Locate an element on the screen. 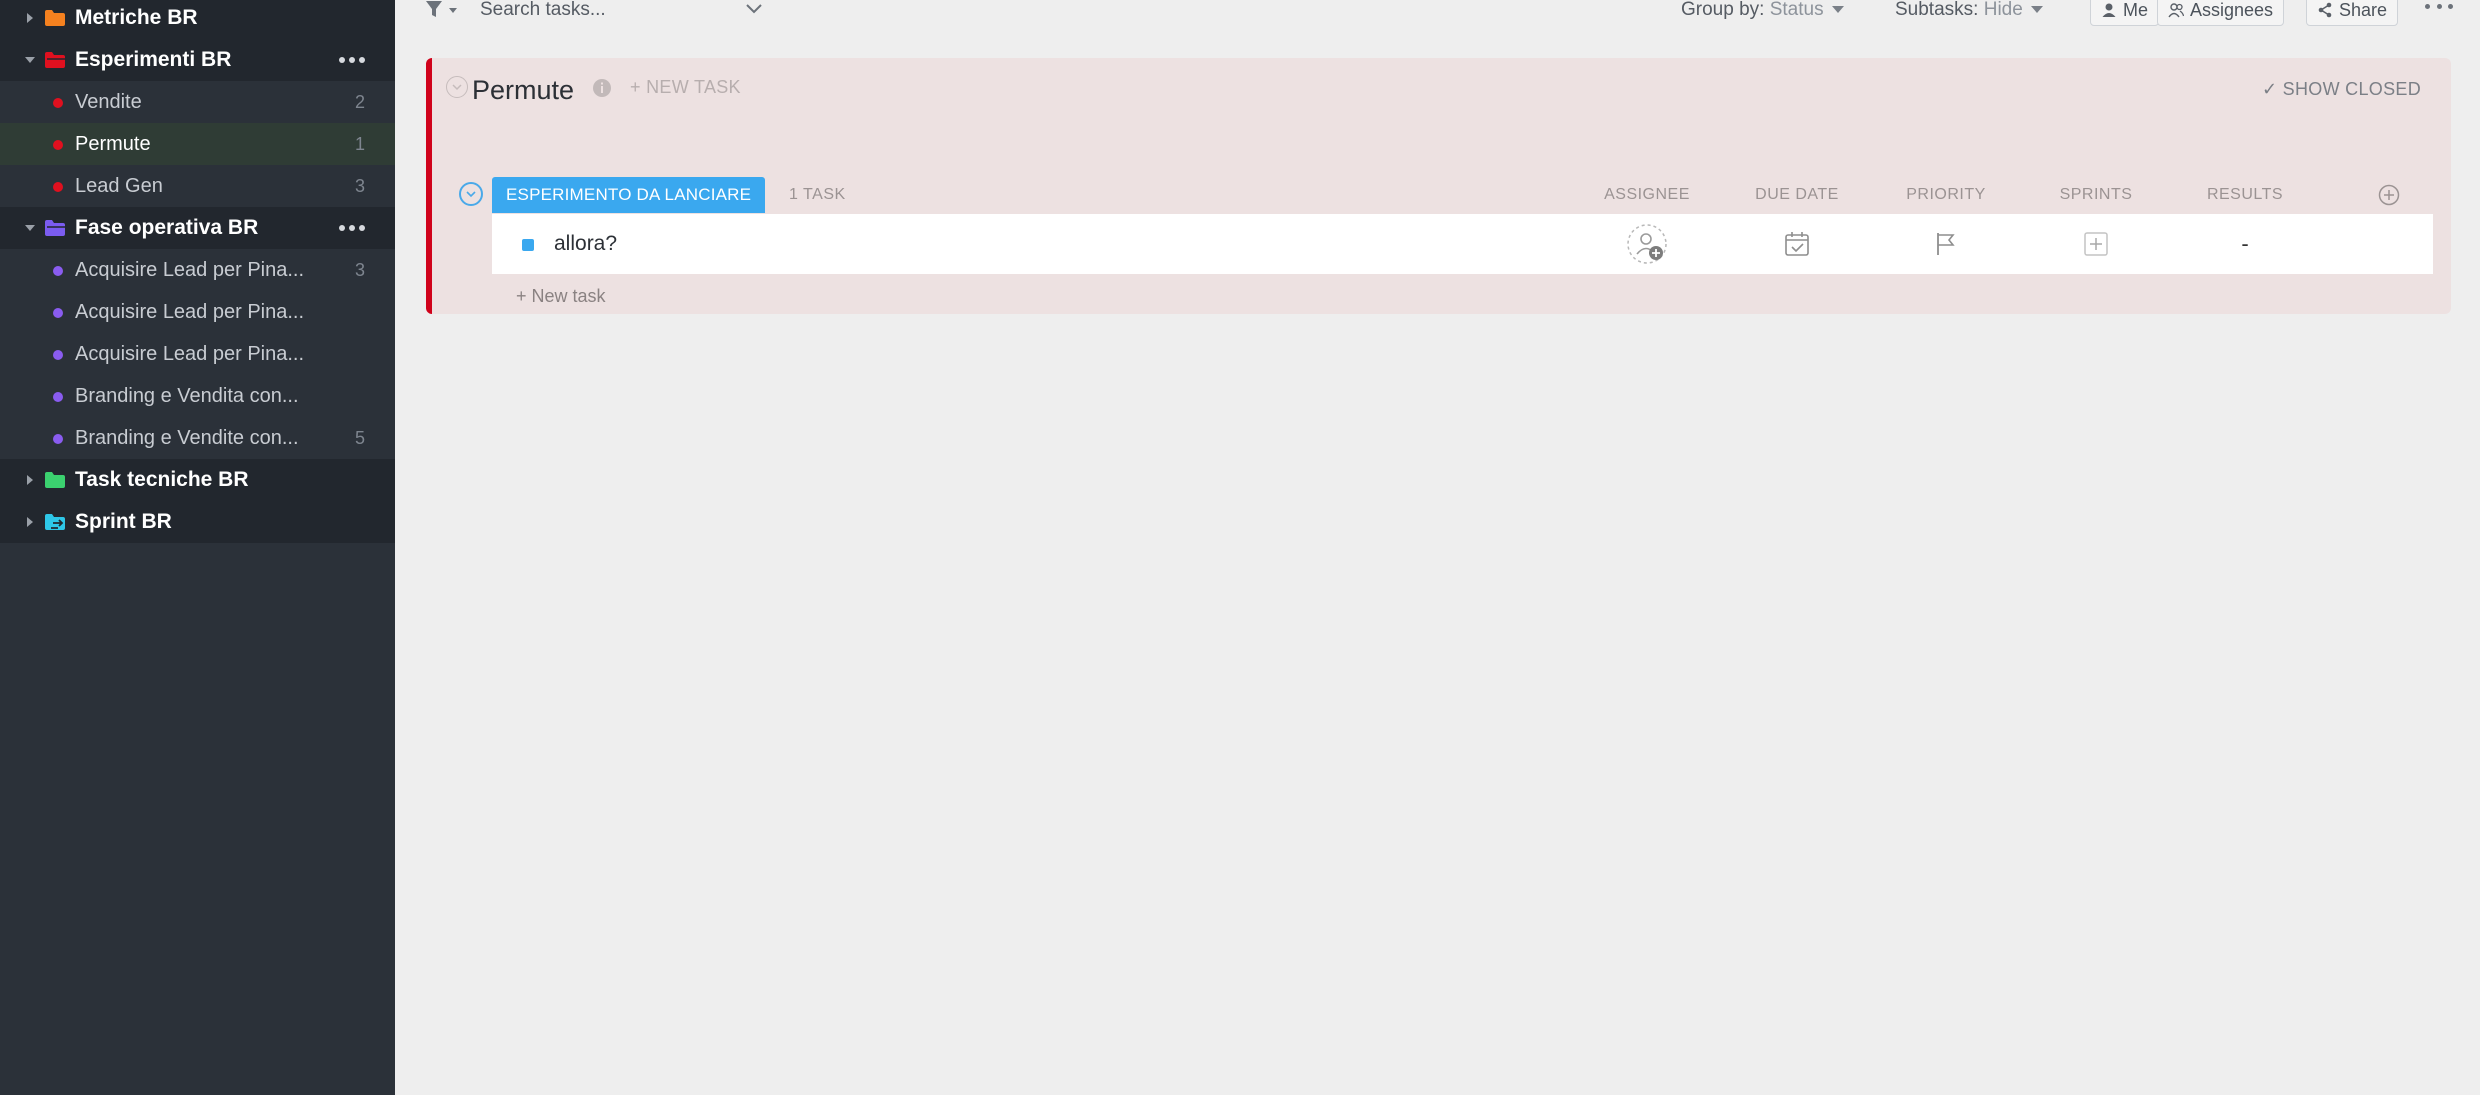 This screenshot has height=1095, width=2480. sidebar-folder-metriche: Metriche BR is located at coordinates (197, 19).